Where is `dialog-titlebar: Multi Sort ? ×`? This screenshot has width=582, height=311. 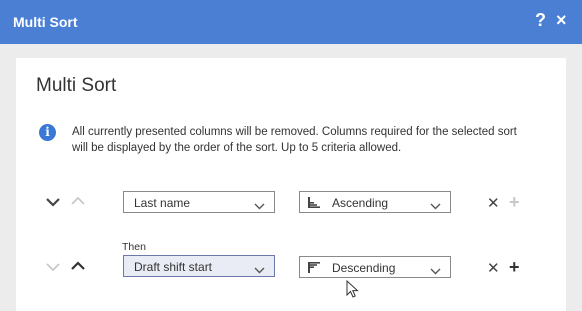
dialog-titlebar: Multi Sort ? × is located at coordinates (291, 22).